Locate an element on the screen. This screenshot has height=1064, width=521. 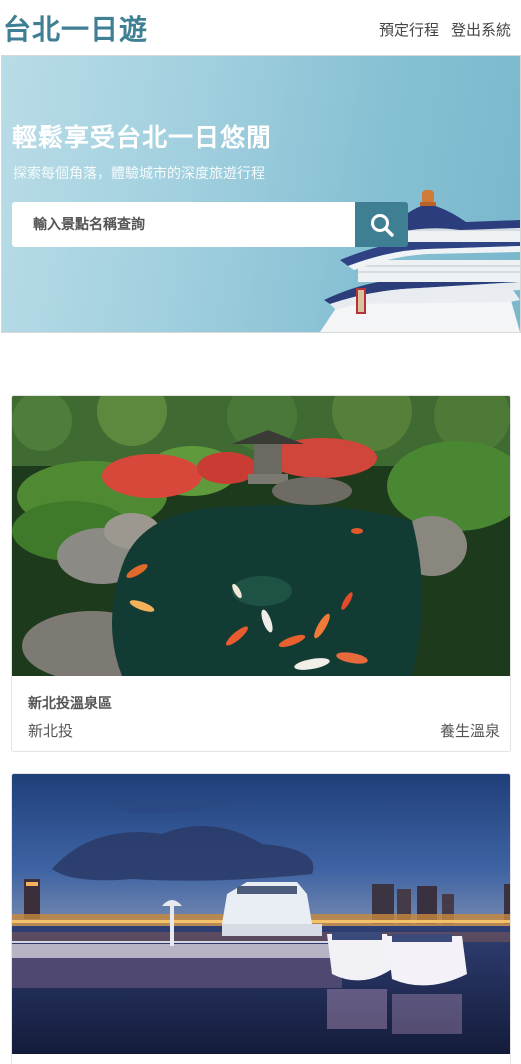
nav-booking-link: 預定行程 is located at coordinates (409, 30).